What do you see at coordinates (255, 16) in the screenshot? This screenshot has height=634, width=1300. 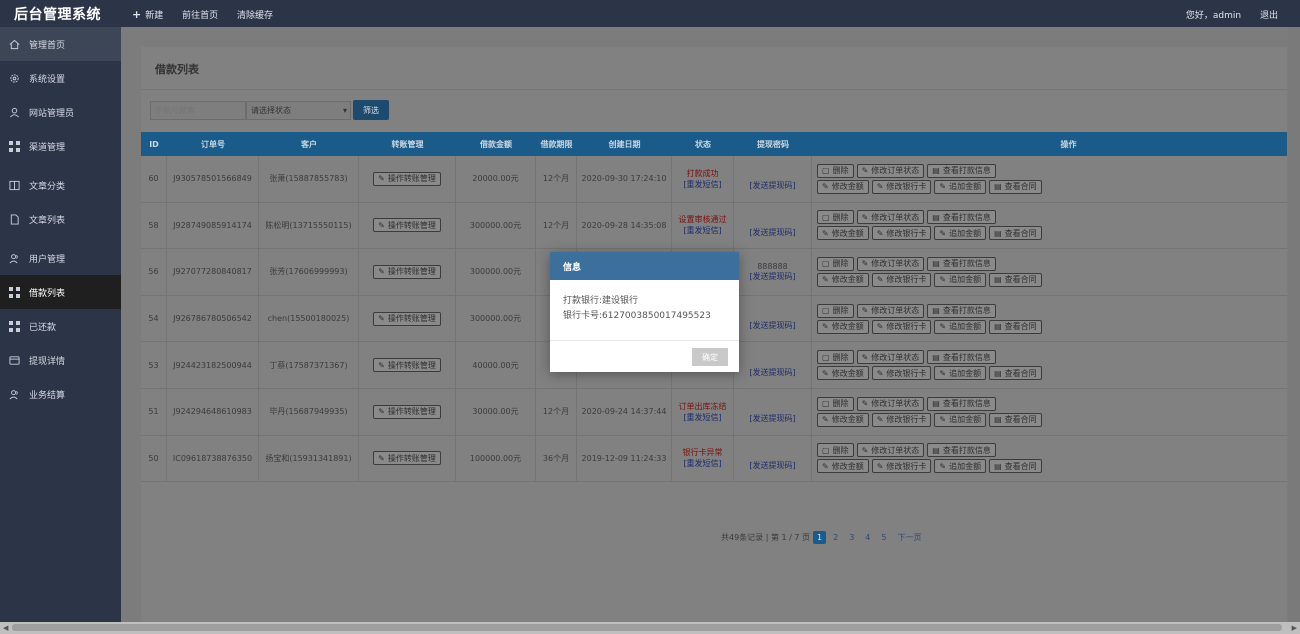 I see `clear-cache-link: 清除缓存` at bounding box center [255, 16].